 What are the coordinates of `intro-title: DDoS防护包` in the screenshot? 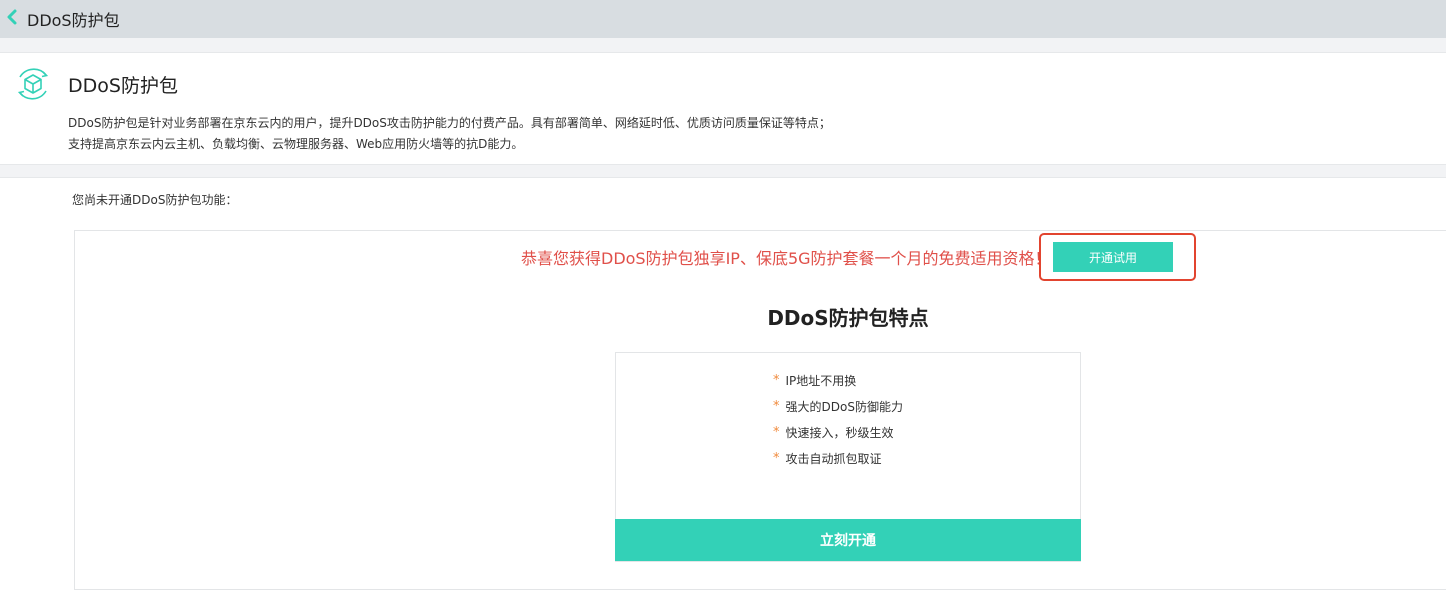 It's located at (123, 86).